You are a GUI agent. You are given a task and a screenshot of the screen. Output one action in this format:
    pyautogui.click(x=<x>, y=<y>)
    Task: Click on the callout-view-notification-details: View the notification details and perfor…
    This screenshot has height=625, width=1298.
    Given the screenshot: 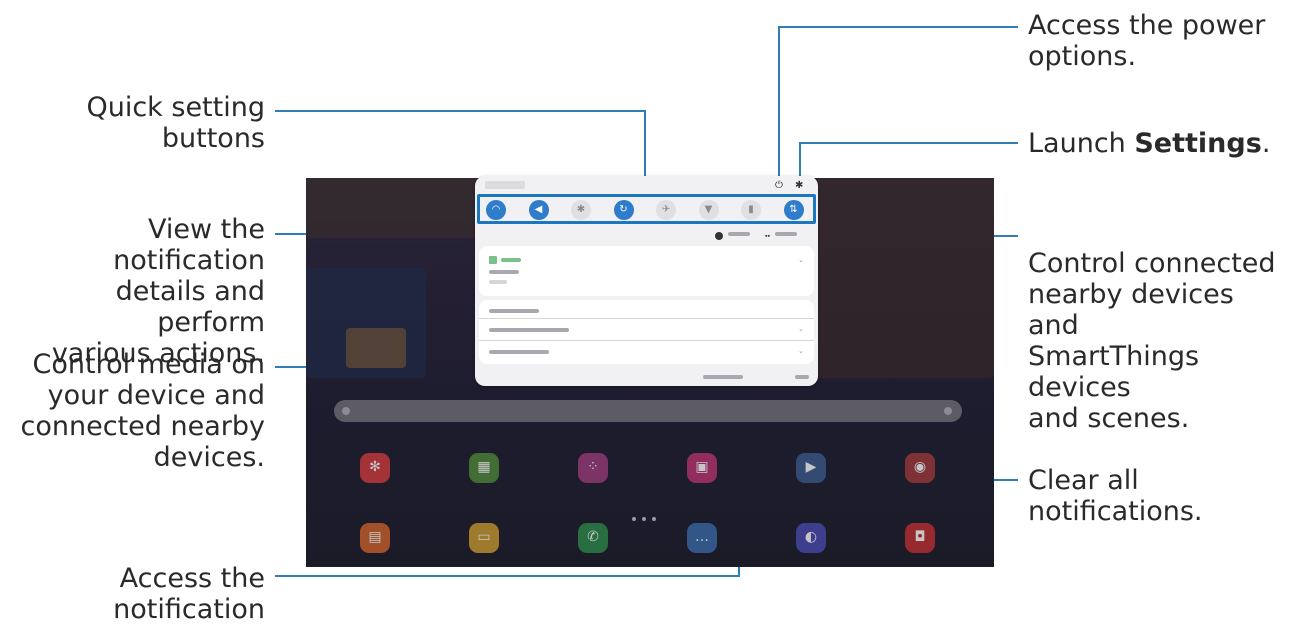 What is the action you would take?
    pyautogui.click(x=132, y=291)
    